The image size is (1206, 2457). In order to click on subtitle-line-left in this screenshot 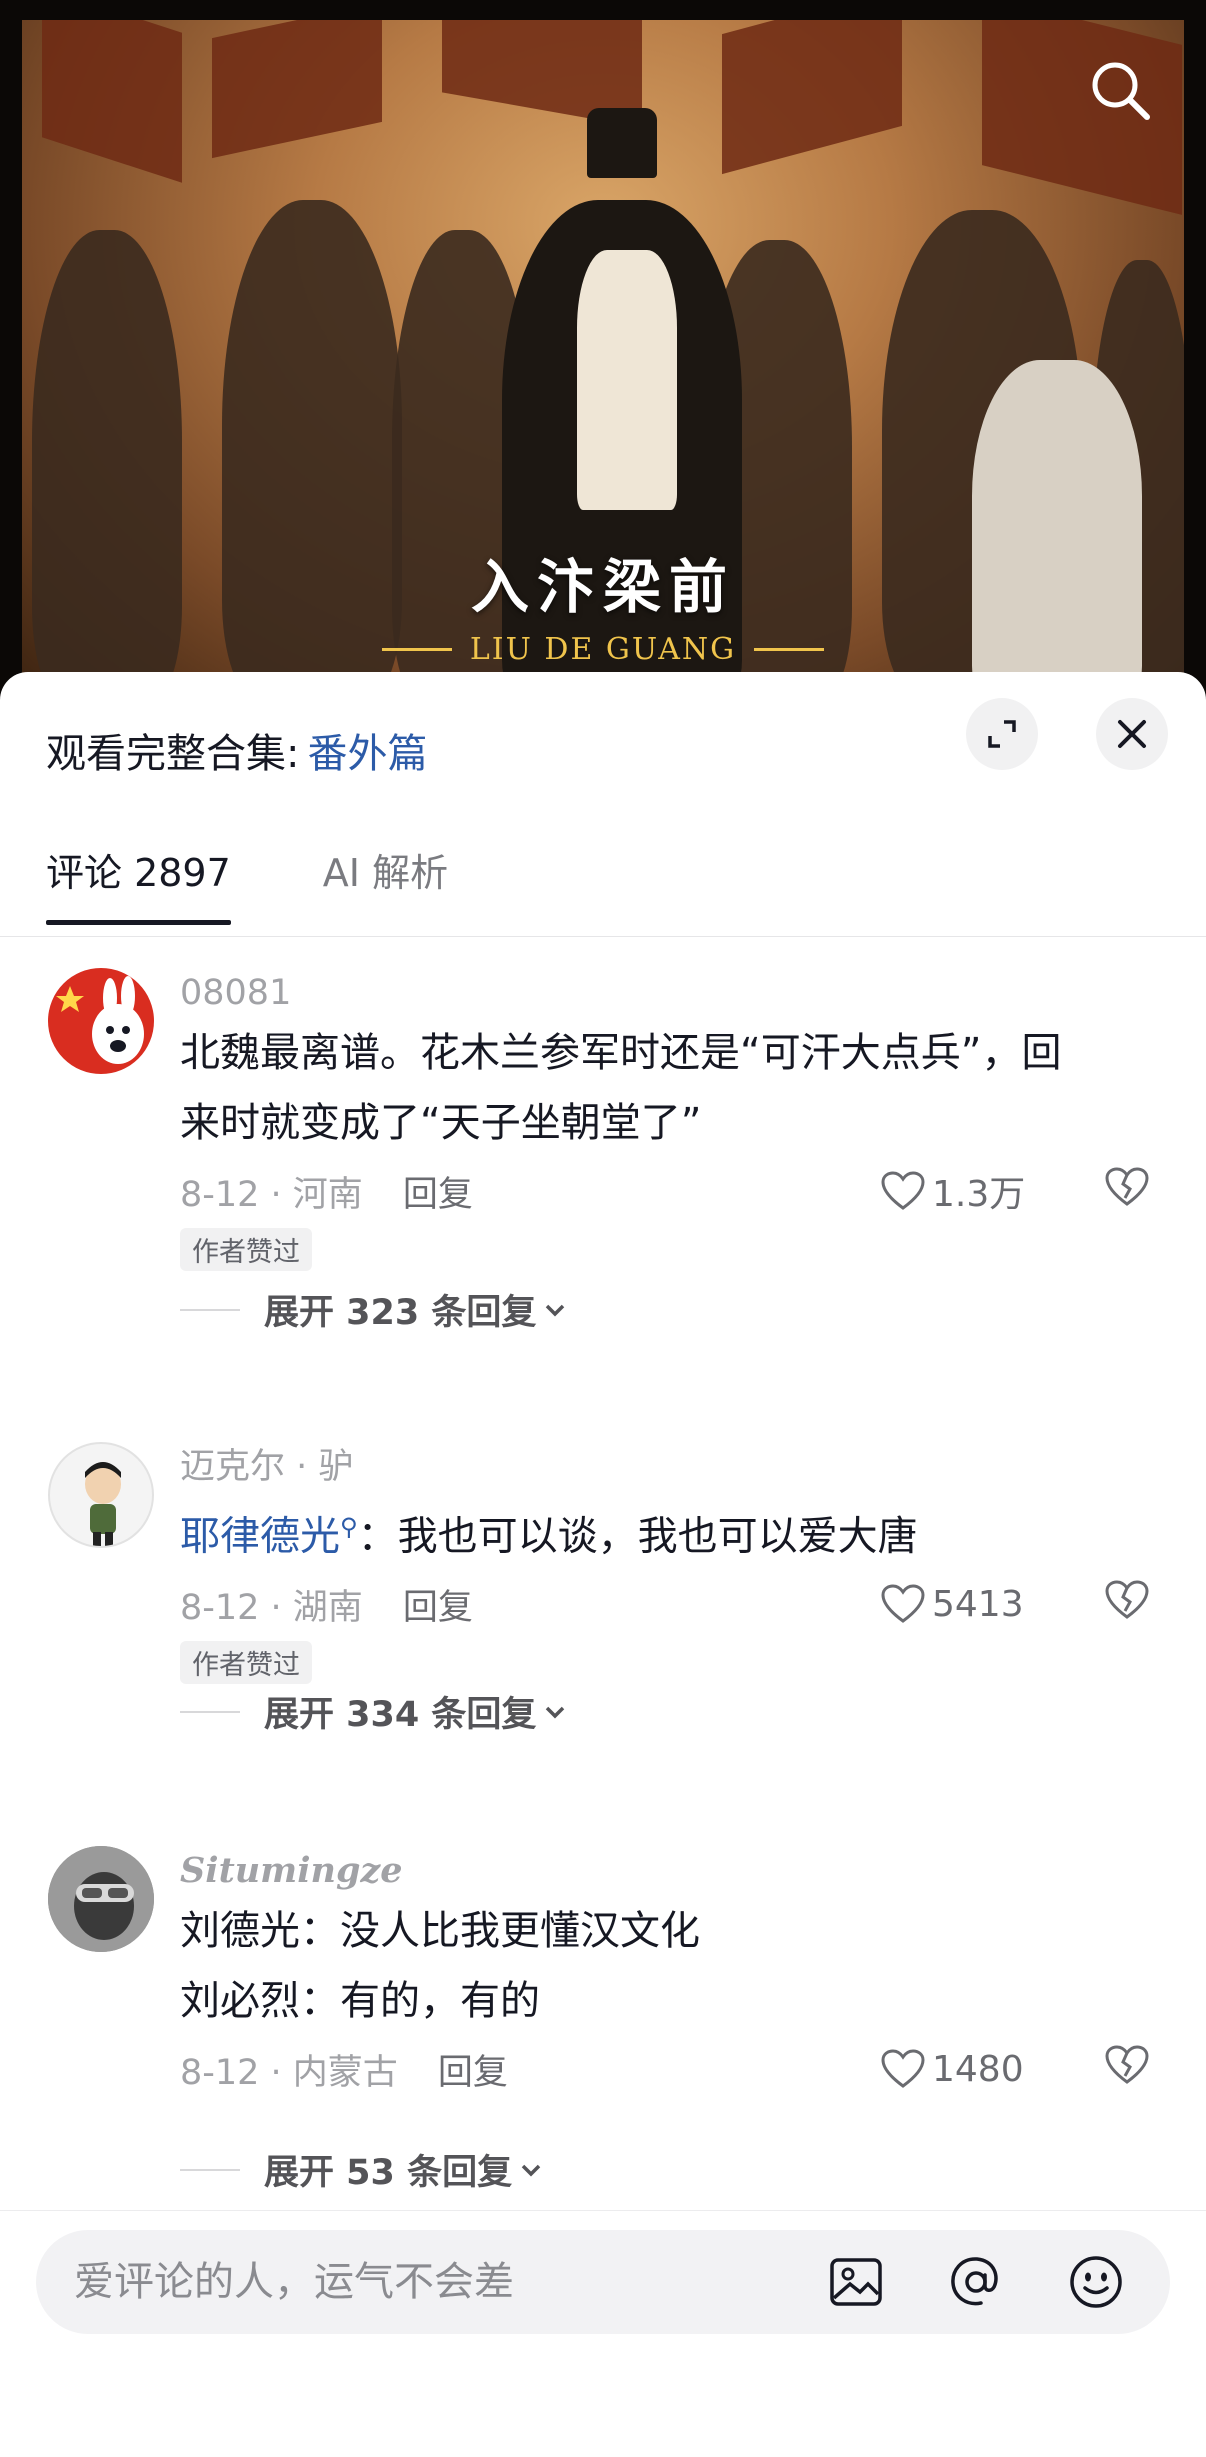, I will do `click(416, 649)`.